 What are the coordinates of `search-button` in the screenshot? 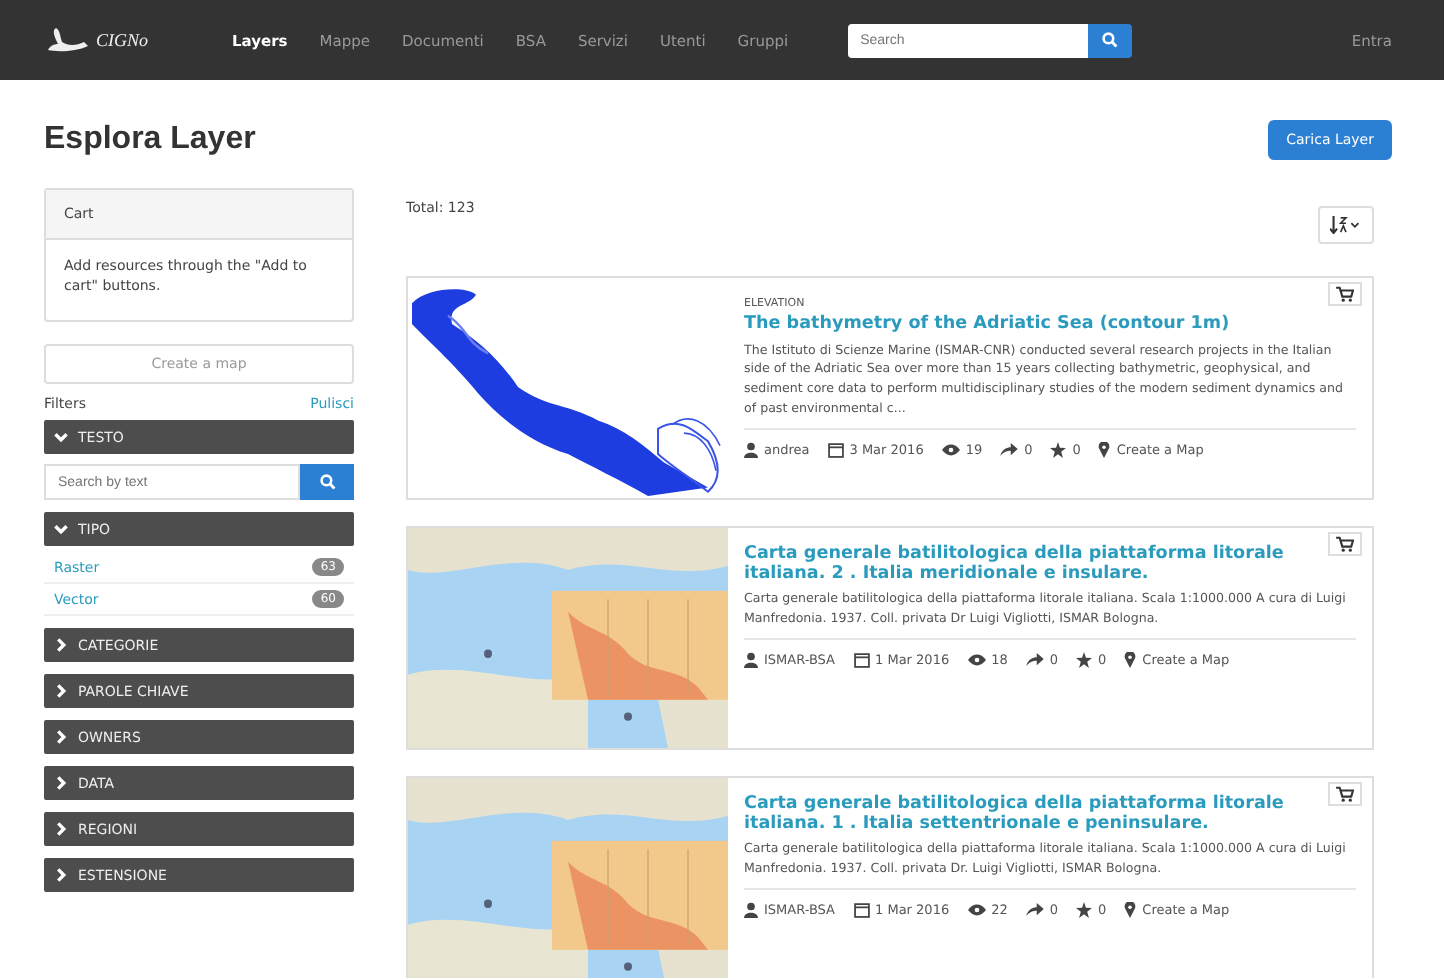 It's located at (1110, 40).